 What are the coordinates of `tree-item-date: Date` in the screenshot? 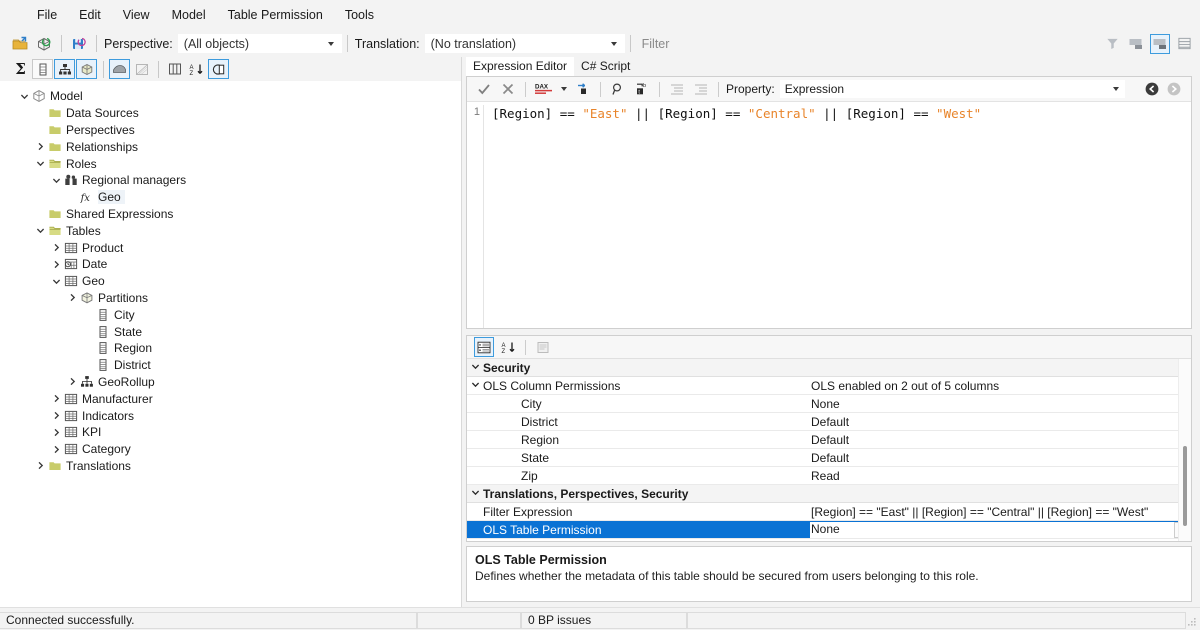 It's located at (230, 264).